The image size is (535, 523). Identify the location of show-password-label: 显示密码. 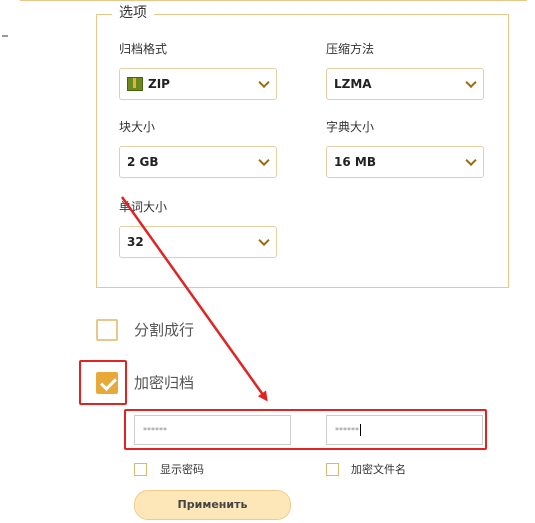
(182, 469).